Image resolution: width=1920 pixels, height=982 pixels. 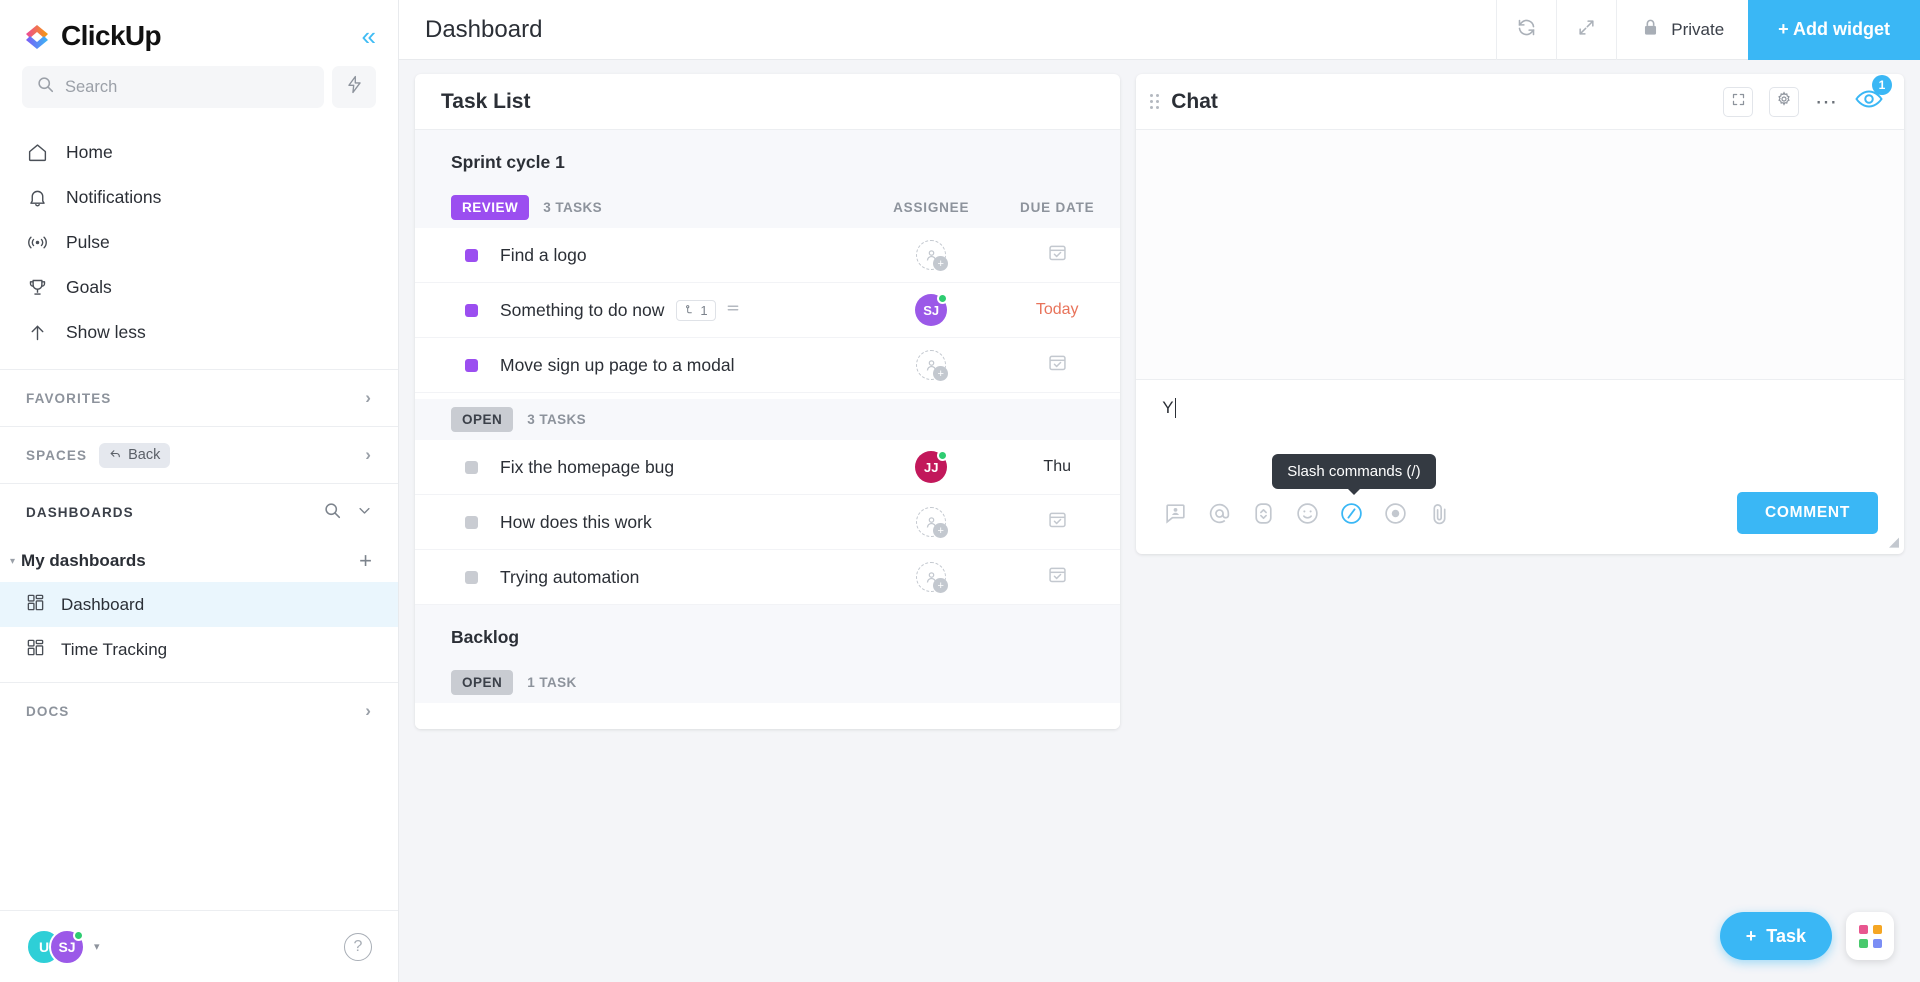 What do you see at coordinates (368, 397) in the screenshot?
I see `chevron-right-icon: ›` at bounding box center [368, 397].